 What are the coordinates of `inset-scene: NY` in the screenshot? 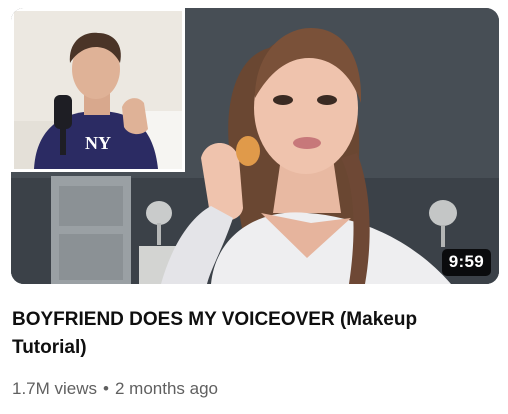 It's located at (98, 90).